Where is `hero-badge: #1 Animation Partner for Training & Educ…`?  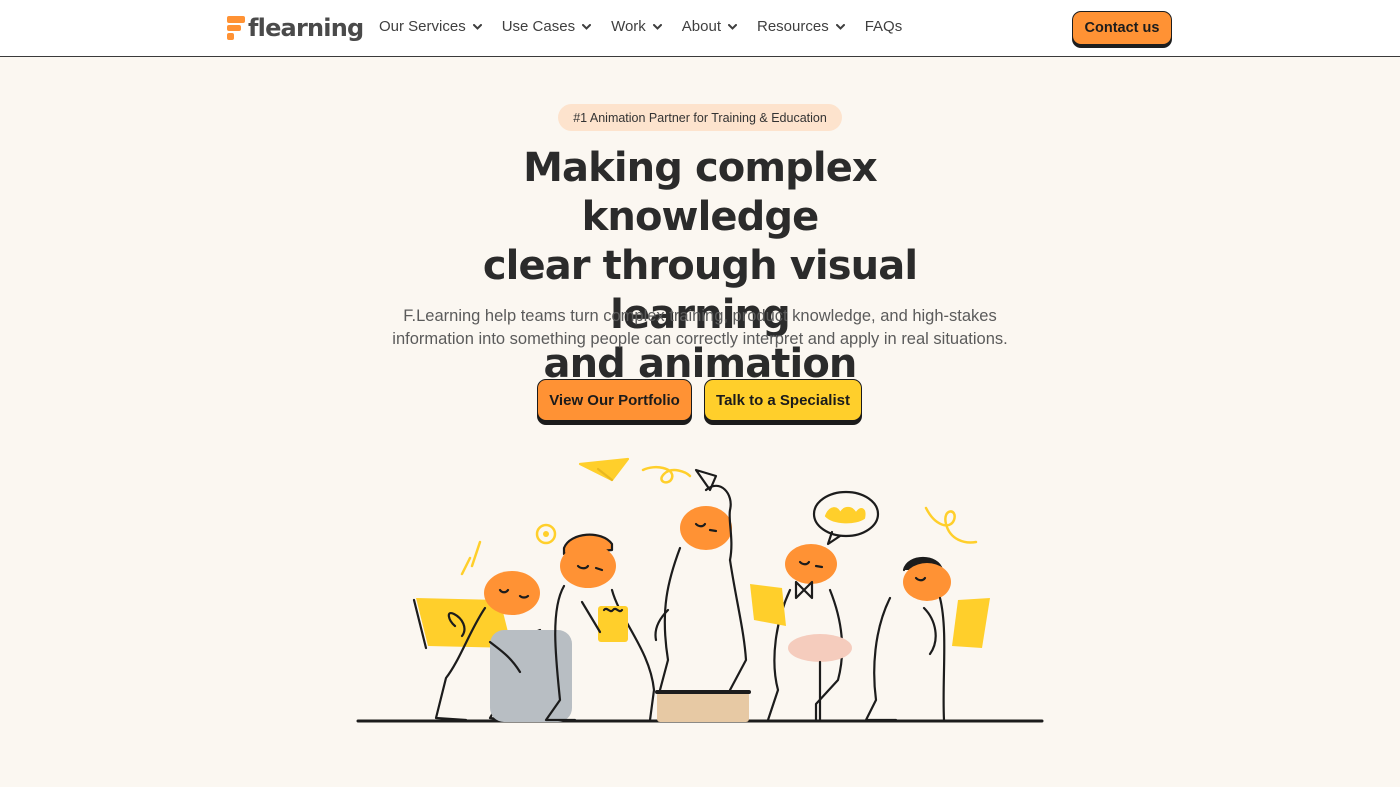
hero-badge: #1 Animation Partner for Training & Educ… is located at coordinates (700, 117).